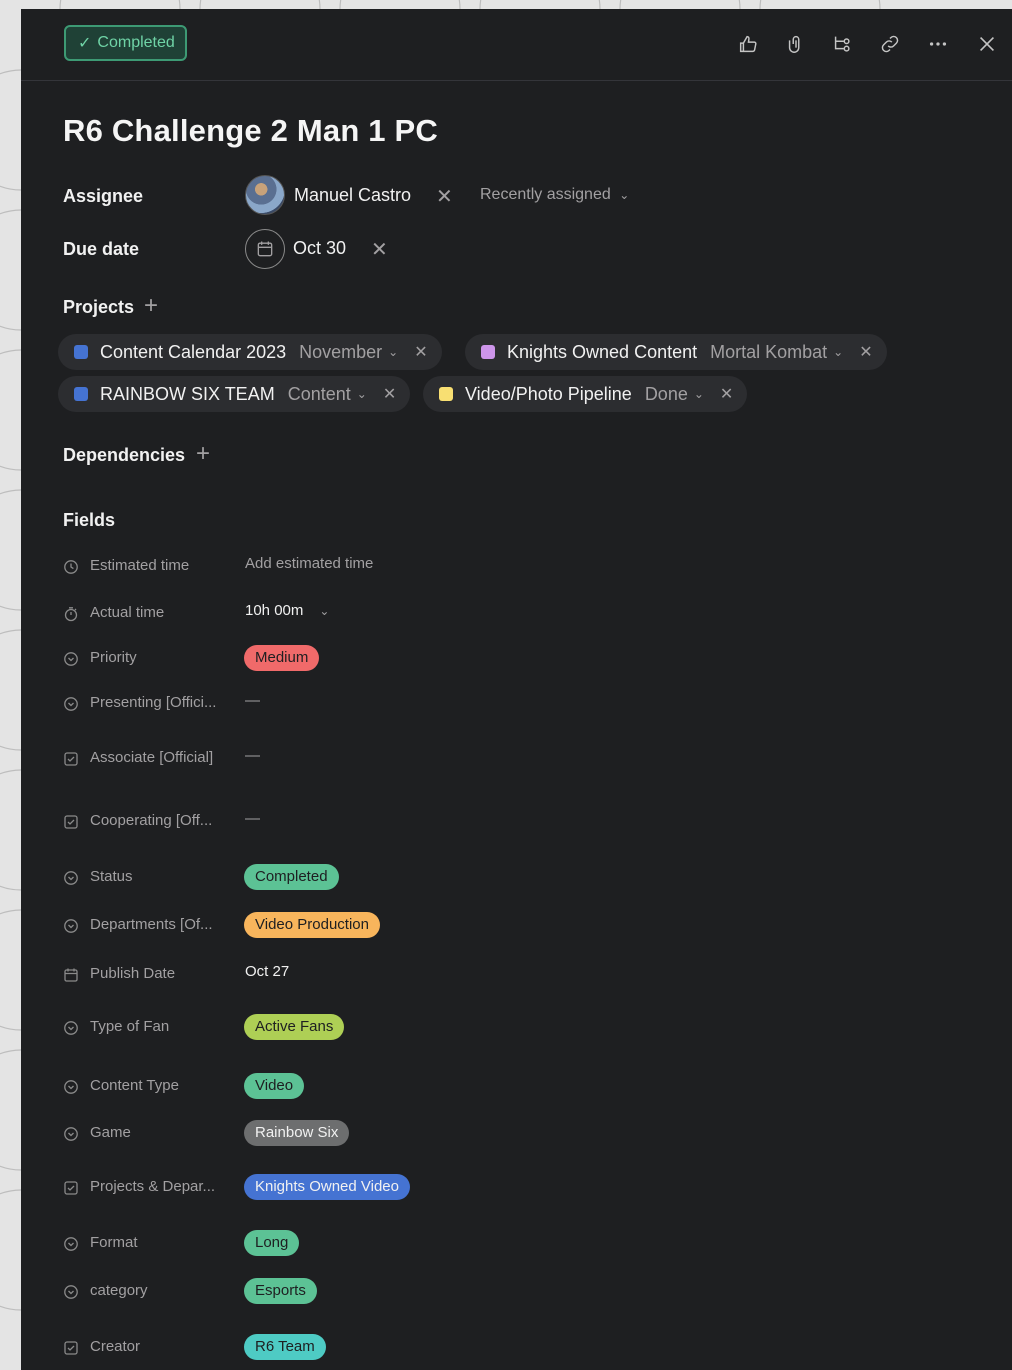 The height and width of the screenshot is (1370, 1012). Describe the element at coordinates (516, 45) in the screenshot. I see `task-header: ✓ Completed` at that location.